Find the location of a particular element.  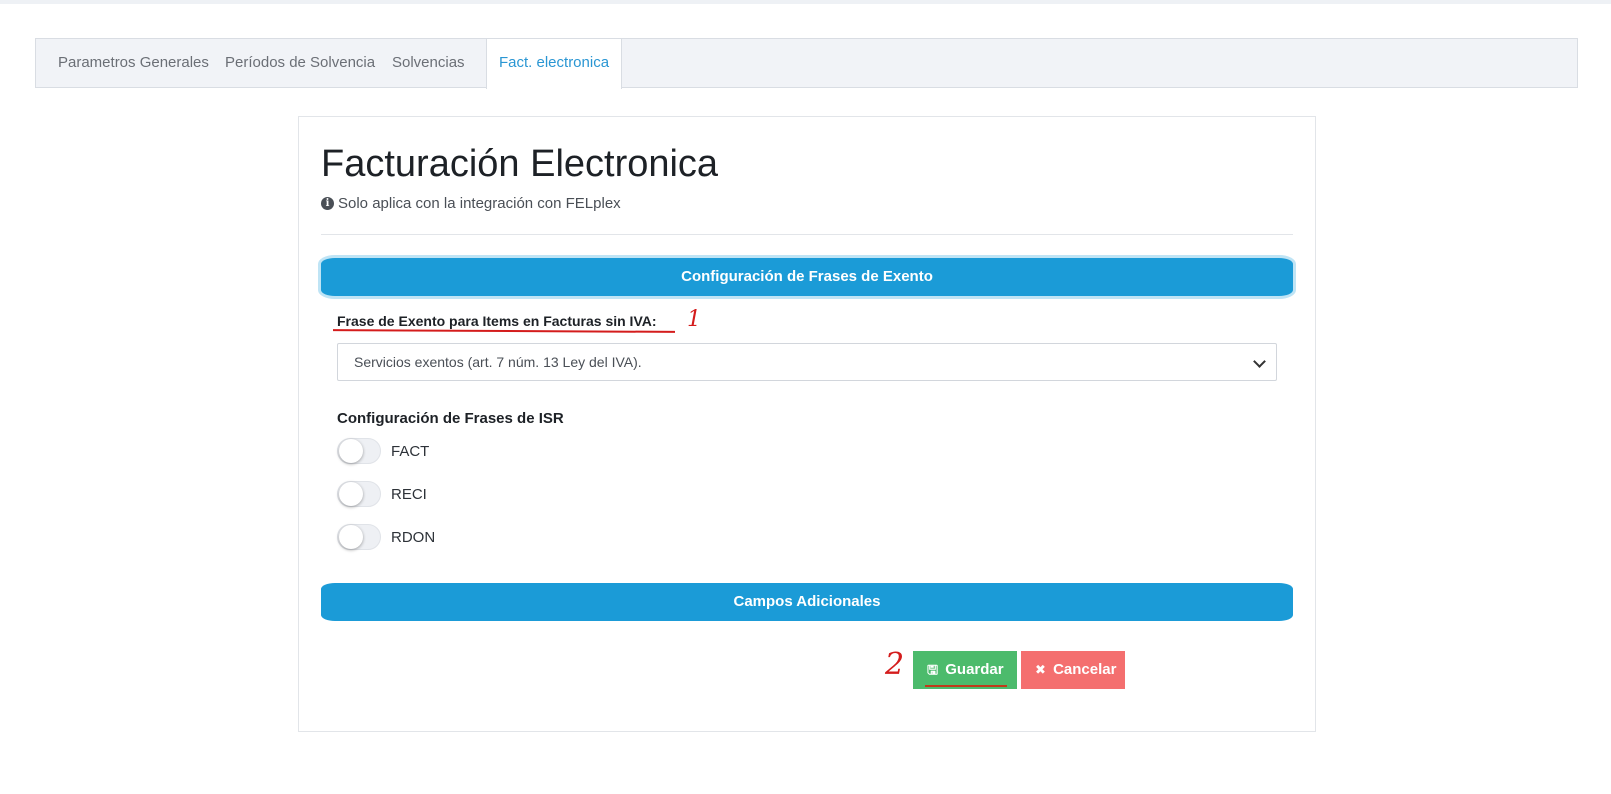

page-title: Facturación Electronica is located at coordinates (520, 164).